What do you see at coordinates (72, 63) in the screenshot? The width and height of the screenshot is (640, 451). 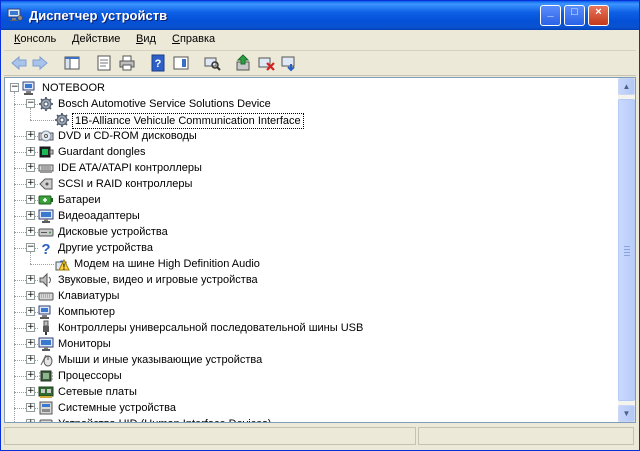 I see `console-tree-icon` at bounding box center [72, 63].